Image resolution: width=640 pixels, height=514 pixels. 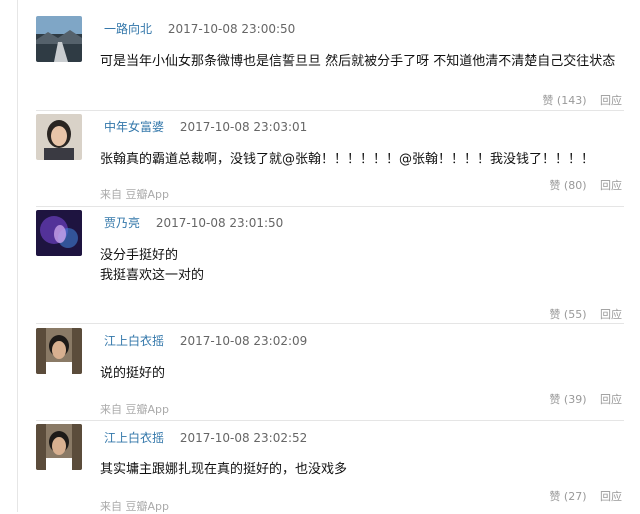 I want to click on left-border, so click(x=17, y=256).